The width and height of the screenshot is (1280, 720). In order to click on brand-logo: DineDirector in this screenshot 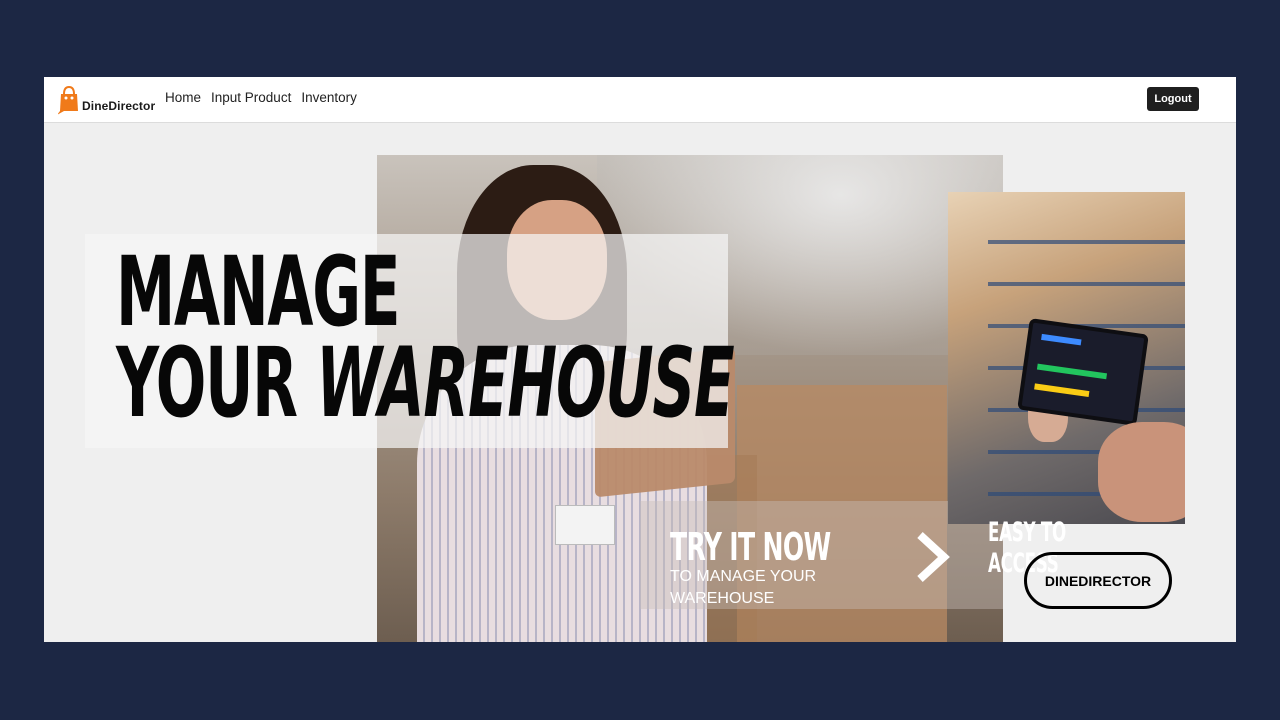, I will do `click(106, 100)`.